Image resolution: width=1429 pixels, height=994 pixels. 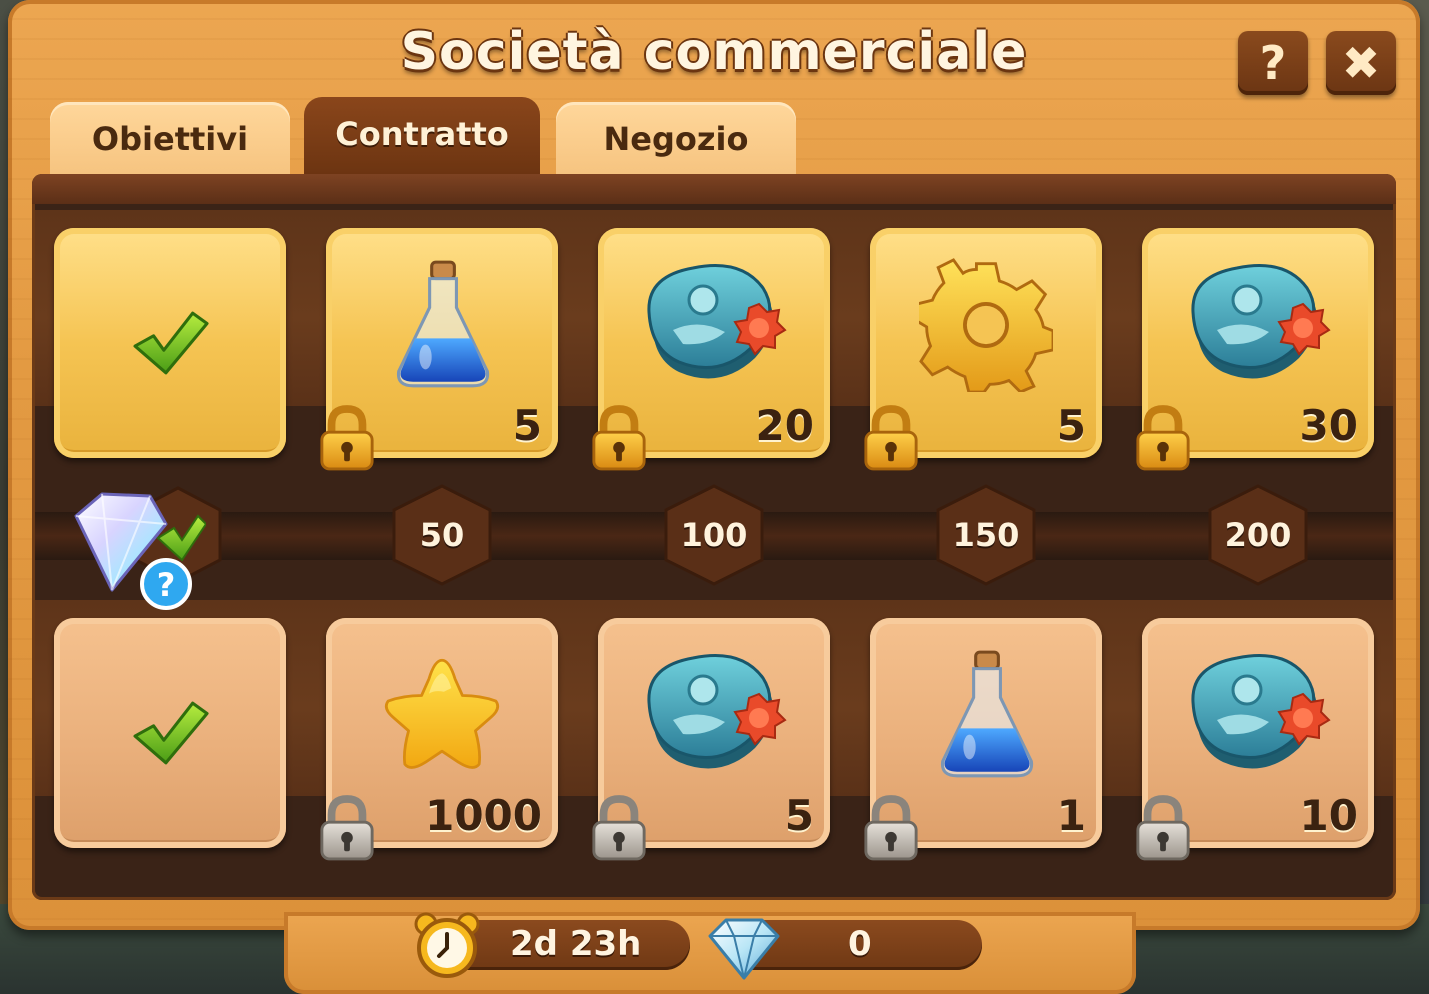 What do you see at coordinates (442, 535) in the screenshot?
I see `milestone-50: 50` at bounding box center [442, 535].